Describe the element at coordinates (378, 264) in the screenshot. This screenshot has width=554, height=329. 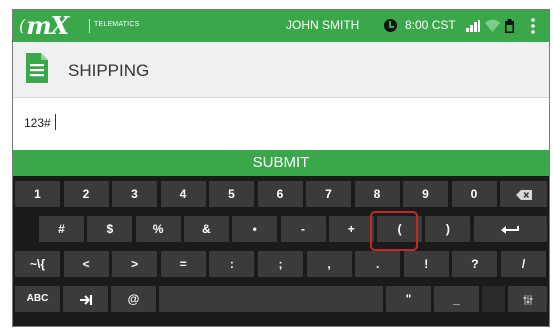
I see `key-sym3-7: .` at that location.